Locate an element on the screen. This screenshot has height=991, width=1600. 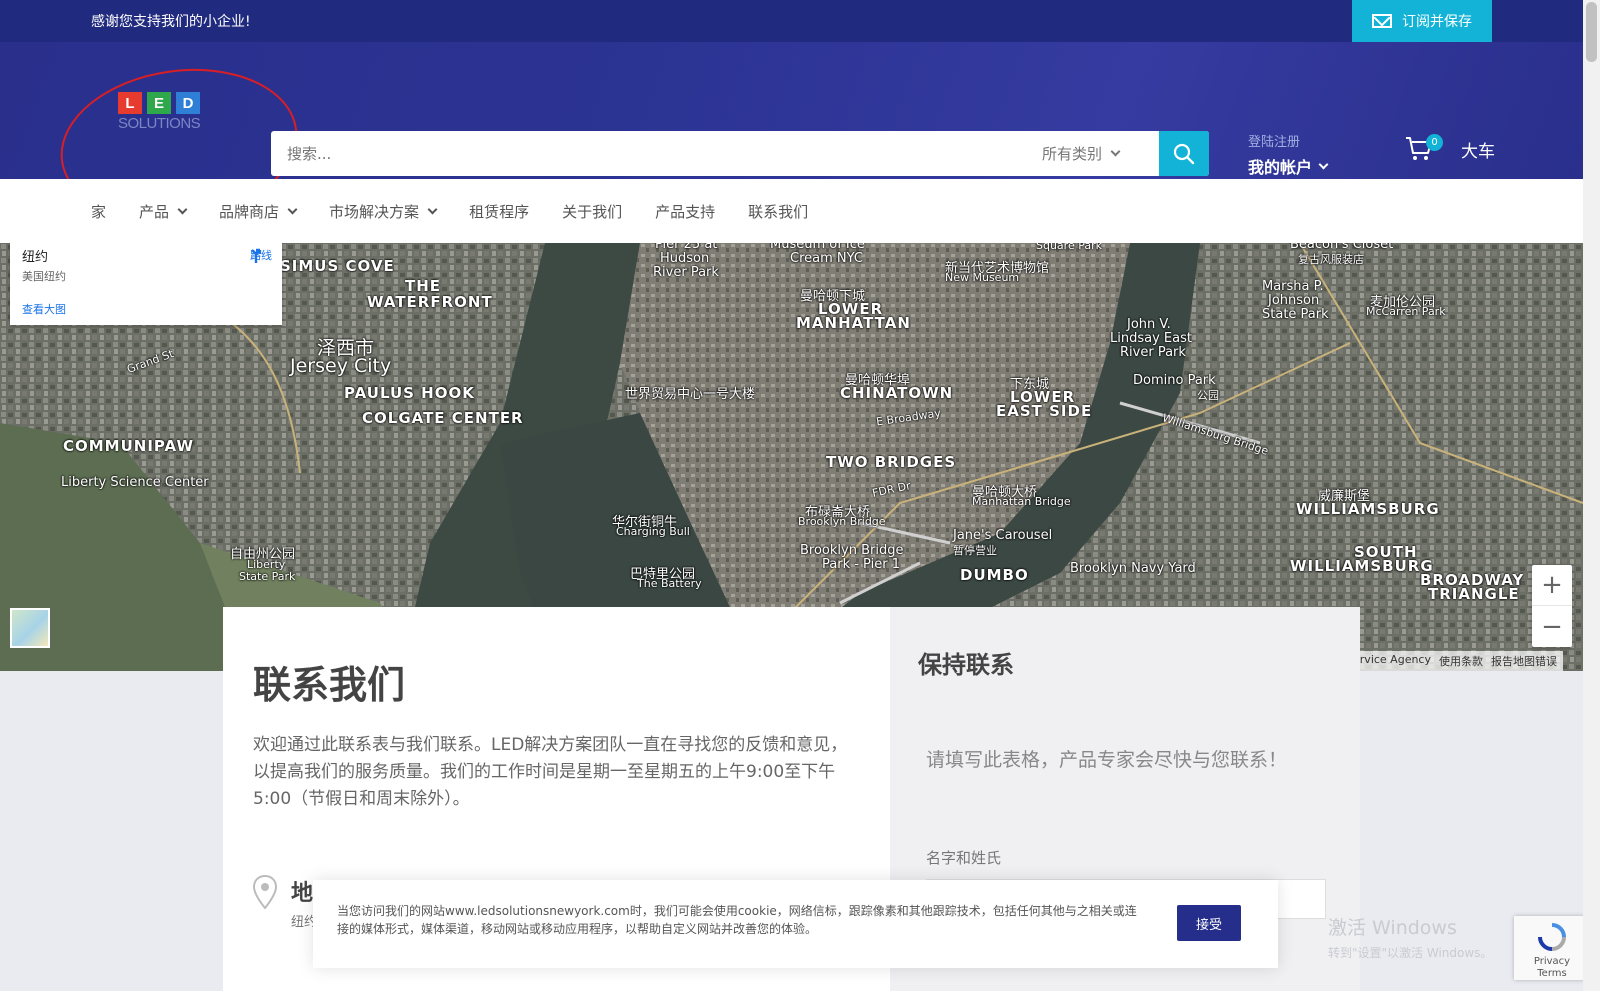
recaptcha-privacy: Privacy is located at coordinates (1552, 962).